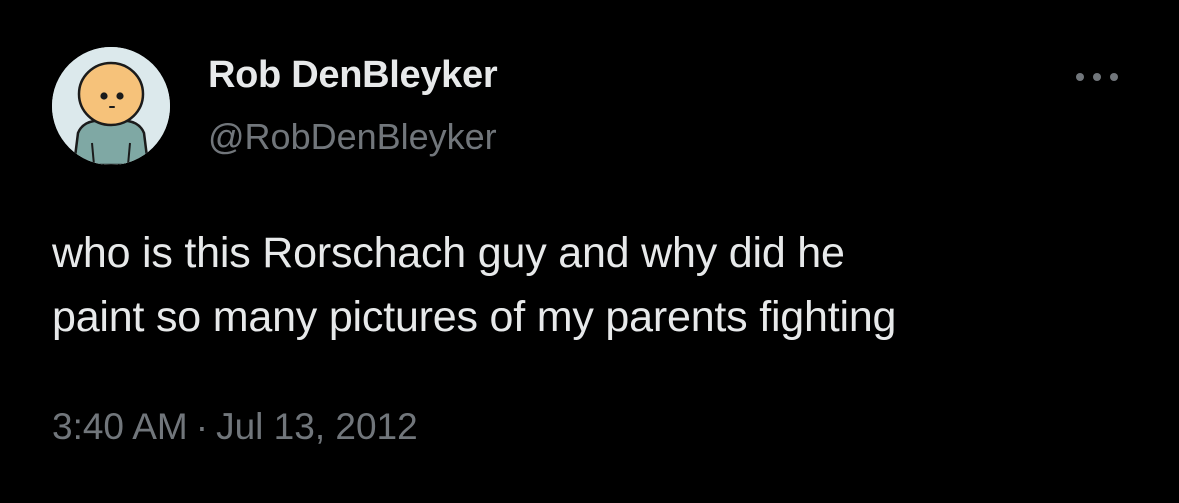 This screenshot has width=1179, height=503. Describe the element at coordinates (353, 75) in the screenshot. I see `author-display-name: Rob DenBleyker` at that location.